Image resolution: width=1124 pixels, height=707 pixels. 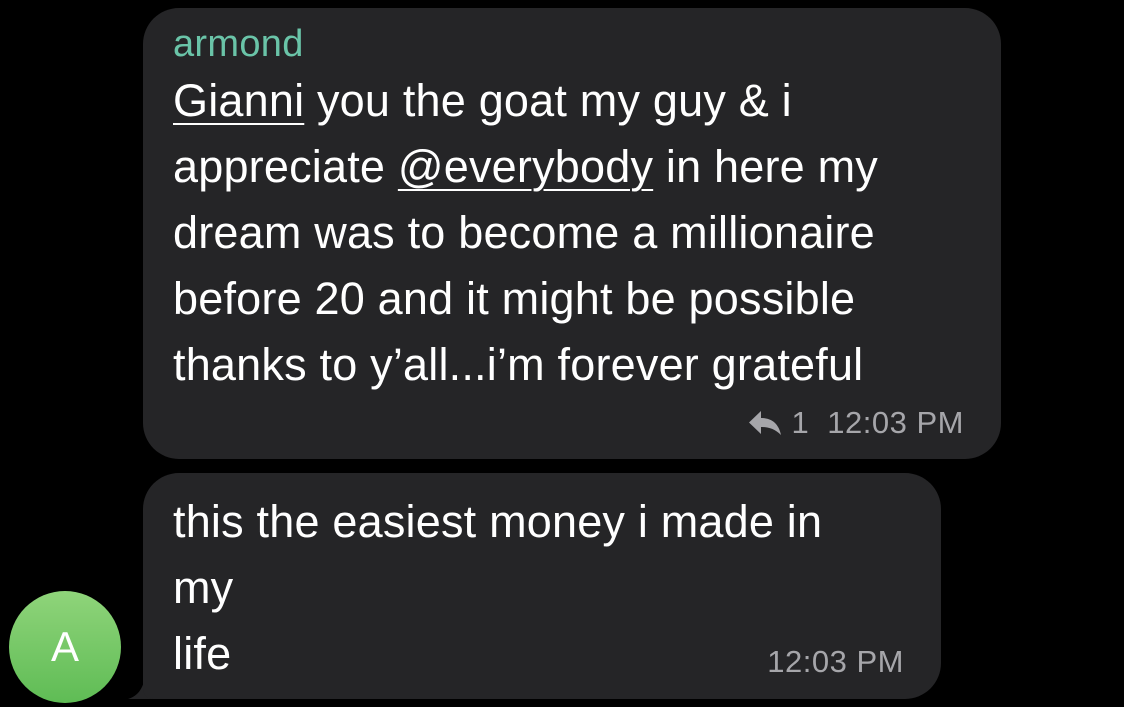 What do you see at coordinates (514, 298) in the screenshot?
I see `message-line: before 20 and it might be possible` at bounding box center [514, 298].